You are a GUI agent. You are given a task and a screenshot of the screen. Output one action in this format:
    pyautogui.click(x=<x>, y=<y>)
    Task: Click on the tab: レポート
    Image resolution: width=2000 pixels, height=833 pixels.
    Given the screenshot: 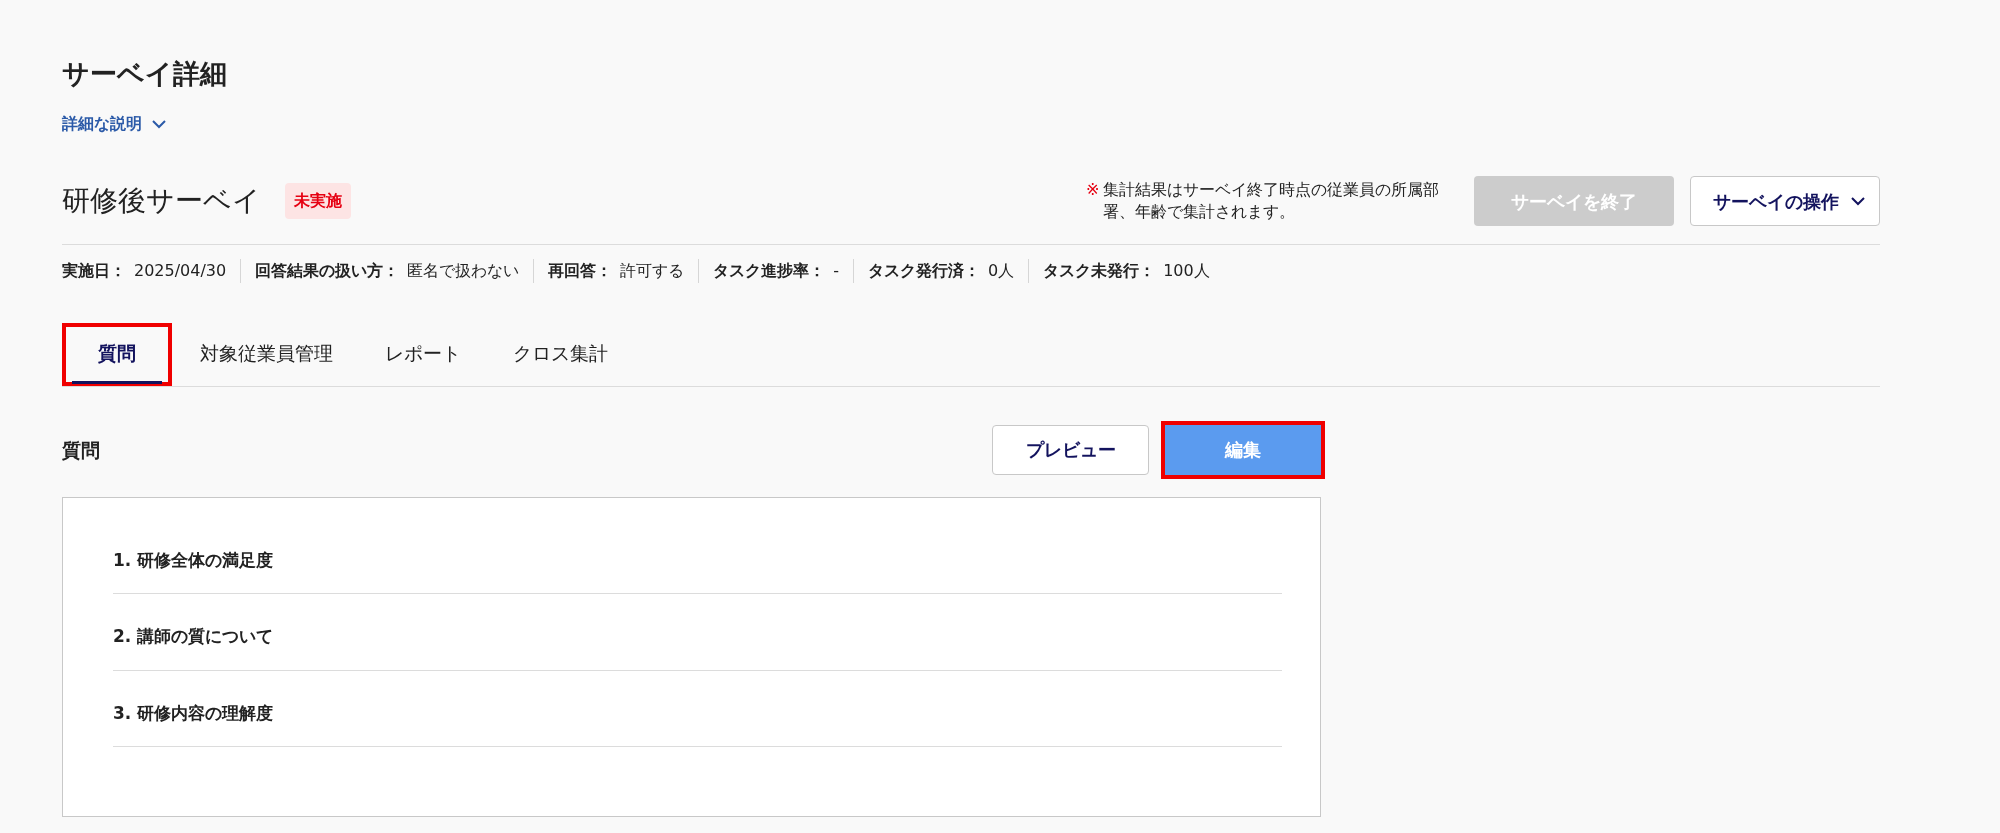 What is the action you would take?
    pyautogui.click(x=423, y=354)
    